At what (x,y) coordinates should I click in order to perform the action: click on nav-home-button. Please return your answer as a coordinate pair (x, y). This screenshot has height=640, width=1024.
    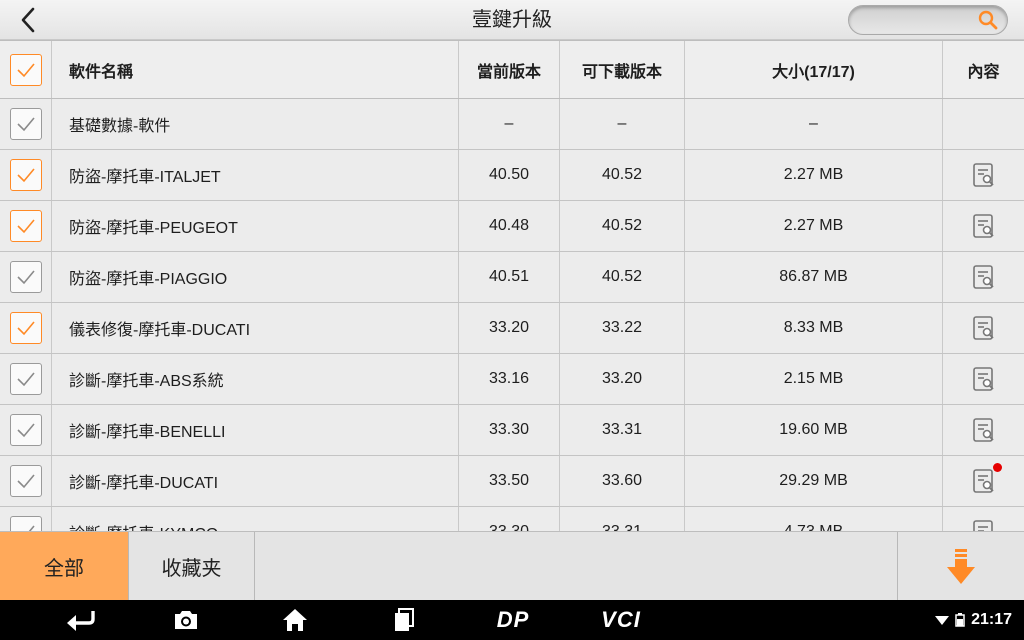
    Looking at the image, I should click on (295, 620).